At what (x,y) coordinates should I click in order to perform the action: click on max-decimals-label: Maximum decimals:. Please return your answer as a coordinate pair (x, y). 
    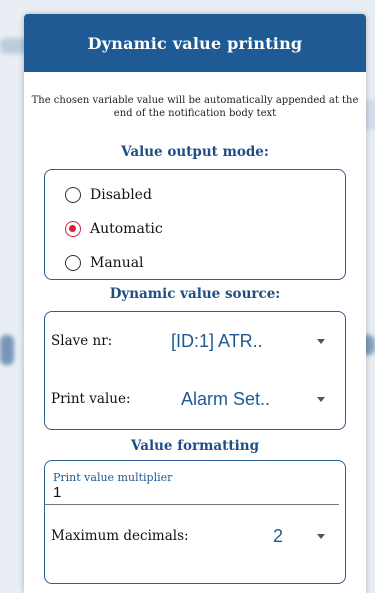
    Looking at the image, I should click on (120, 536).